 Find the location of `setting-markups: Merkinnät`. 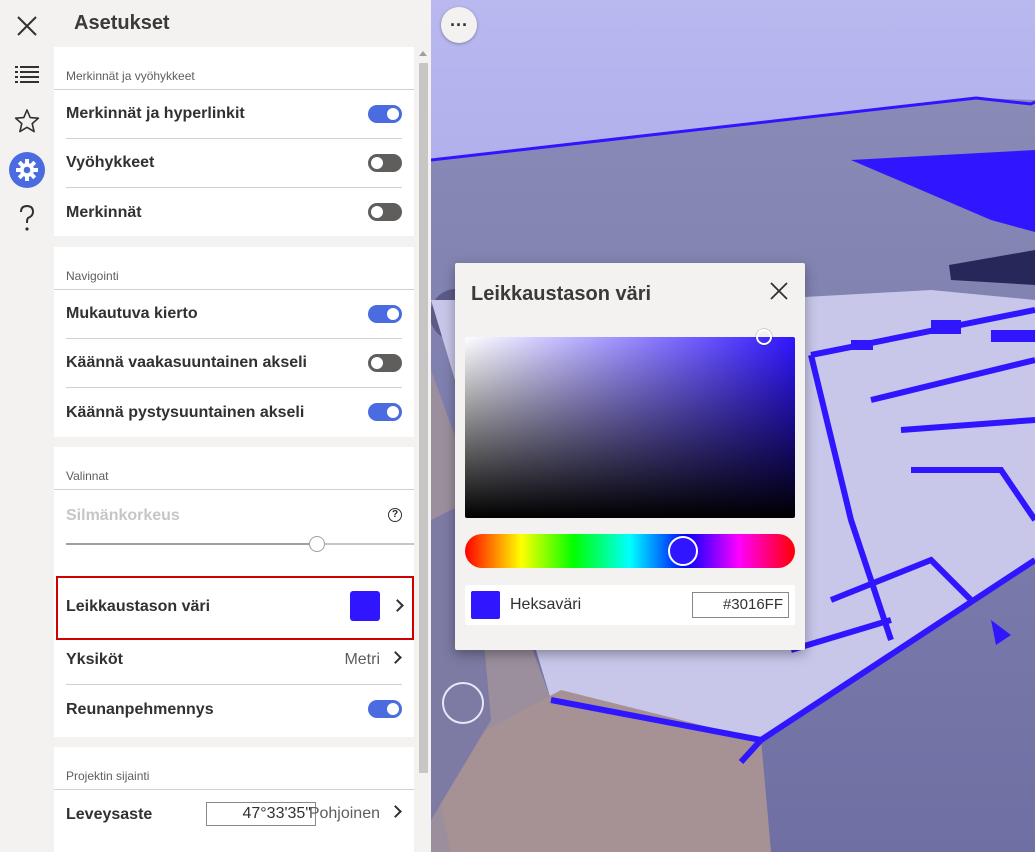

setting-markups: Merkinnät is located at coordinates (234, 212).